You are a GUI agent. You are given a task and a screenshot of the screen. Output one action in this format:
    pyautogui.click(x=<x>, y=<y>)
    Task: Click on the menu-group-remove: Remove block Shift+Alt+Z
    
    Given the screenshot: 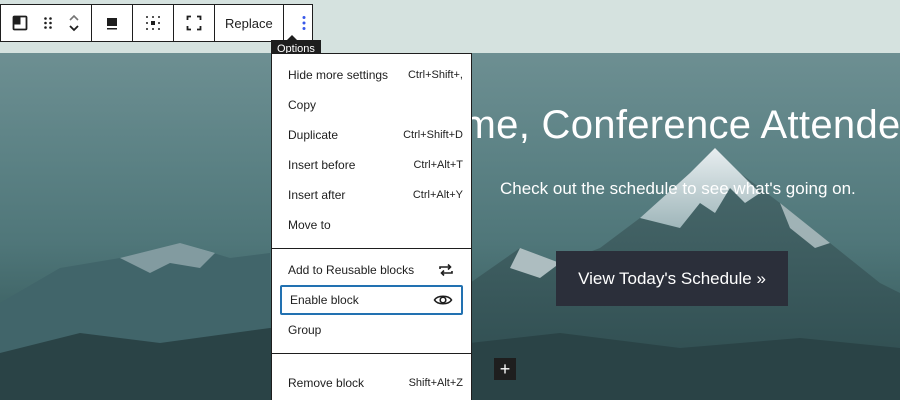 What is the action you would take?
    pyautogui.click(x=371, y=377)
    